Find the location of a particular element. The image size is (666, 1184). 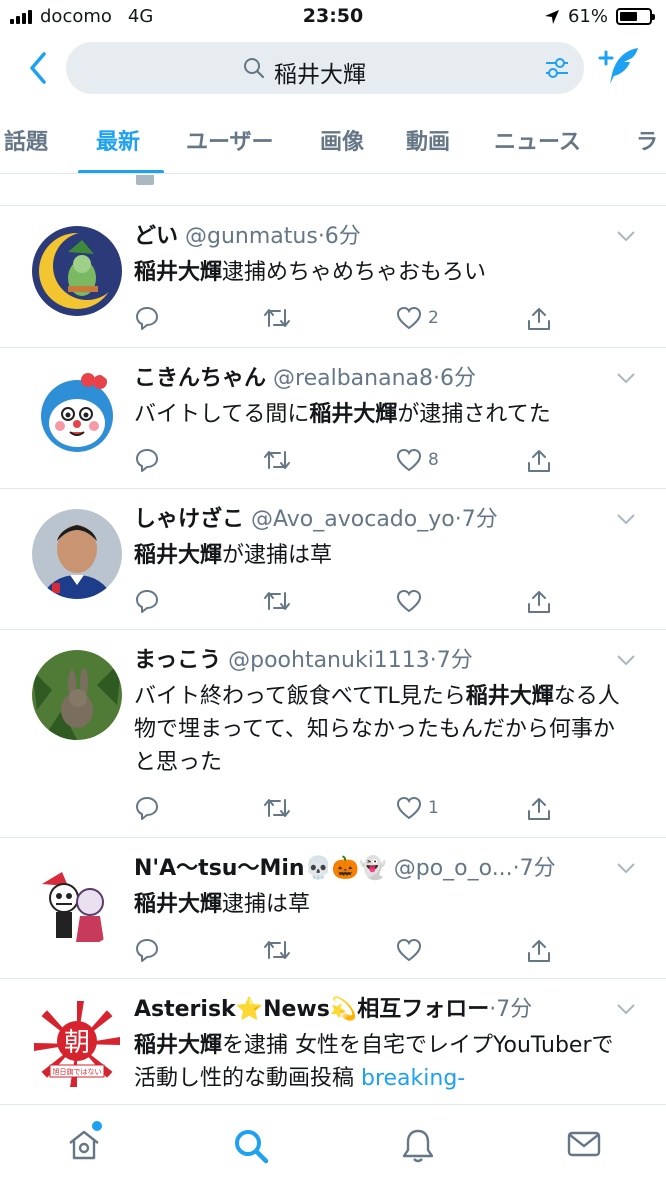

battery-percent: 61% is located at coordinates (587, 16).